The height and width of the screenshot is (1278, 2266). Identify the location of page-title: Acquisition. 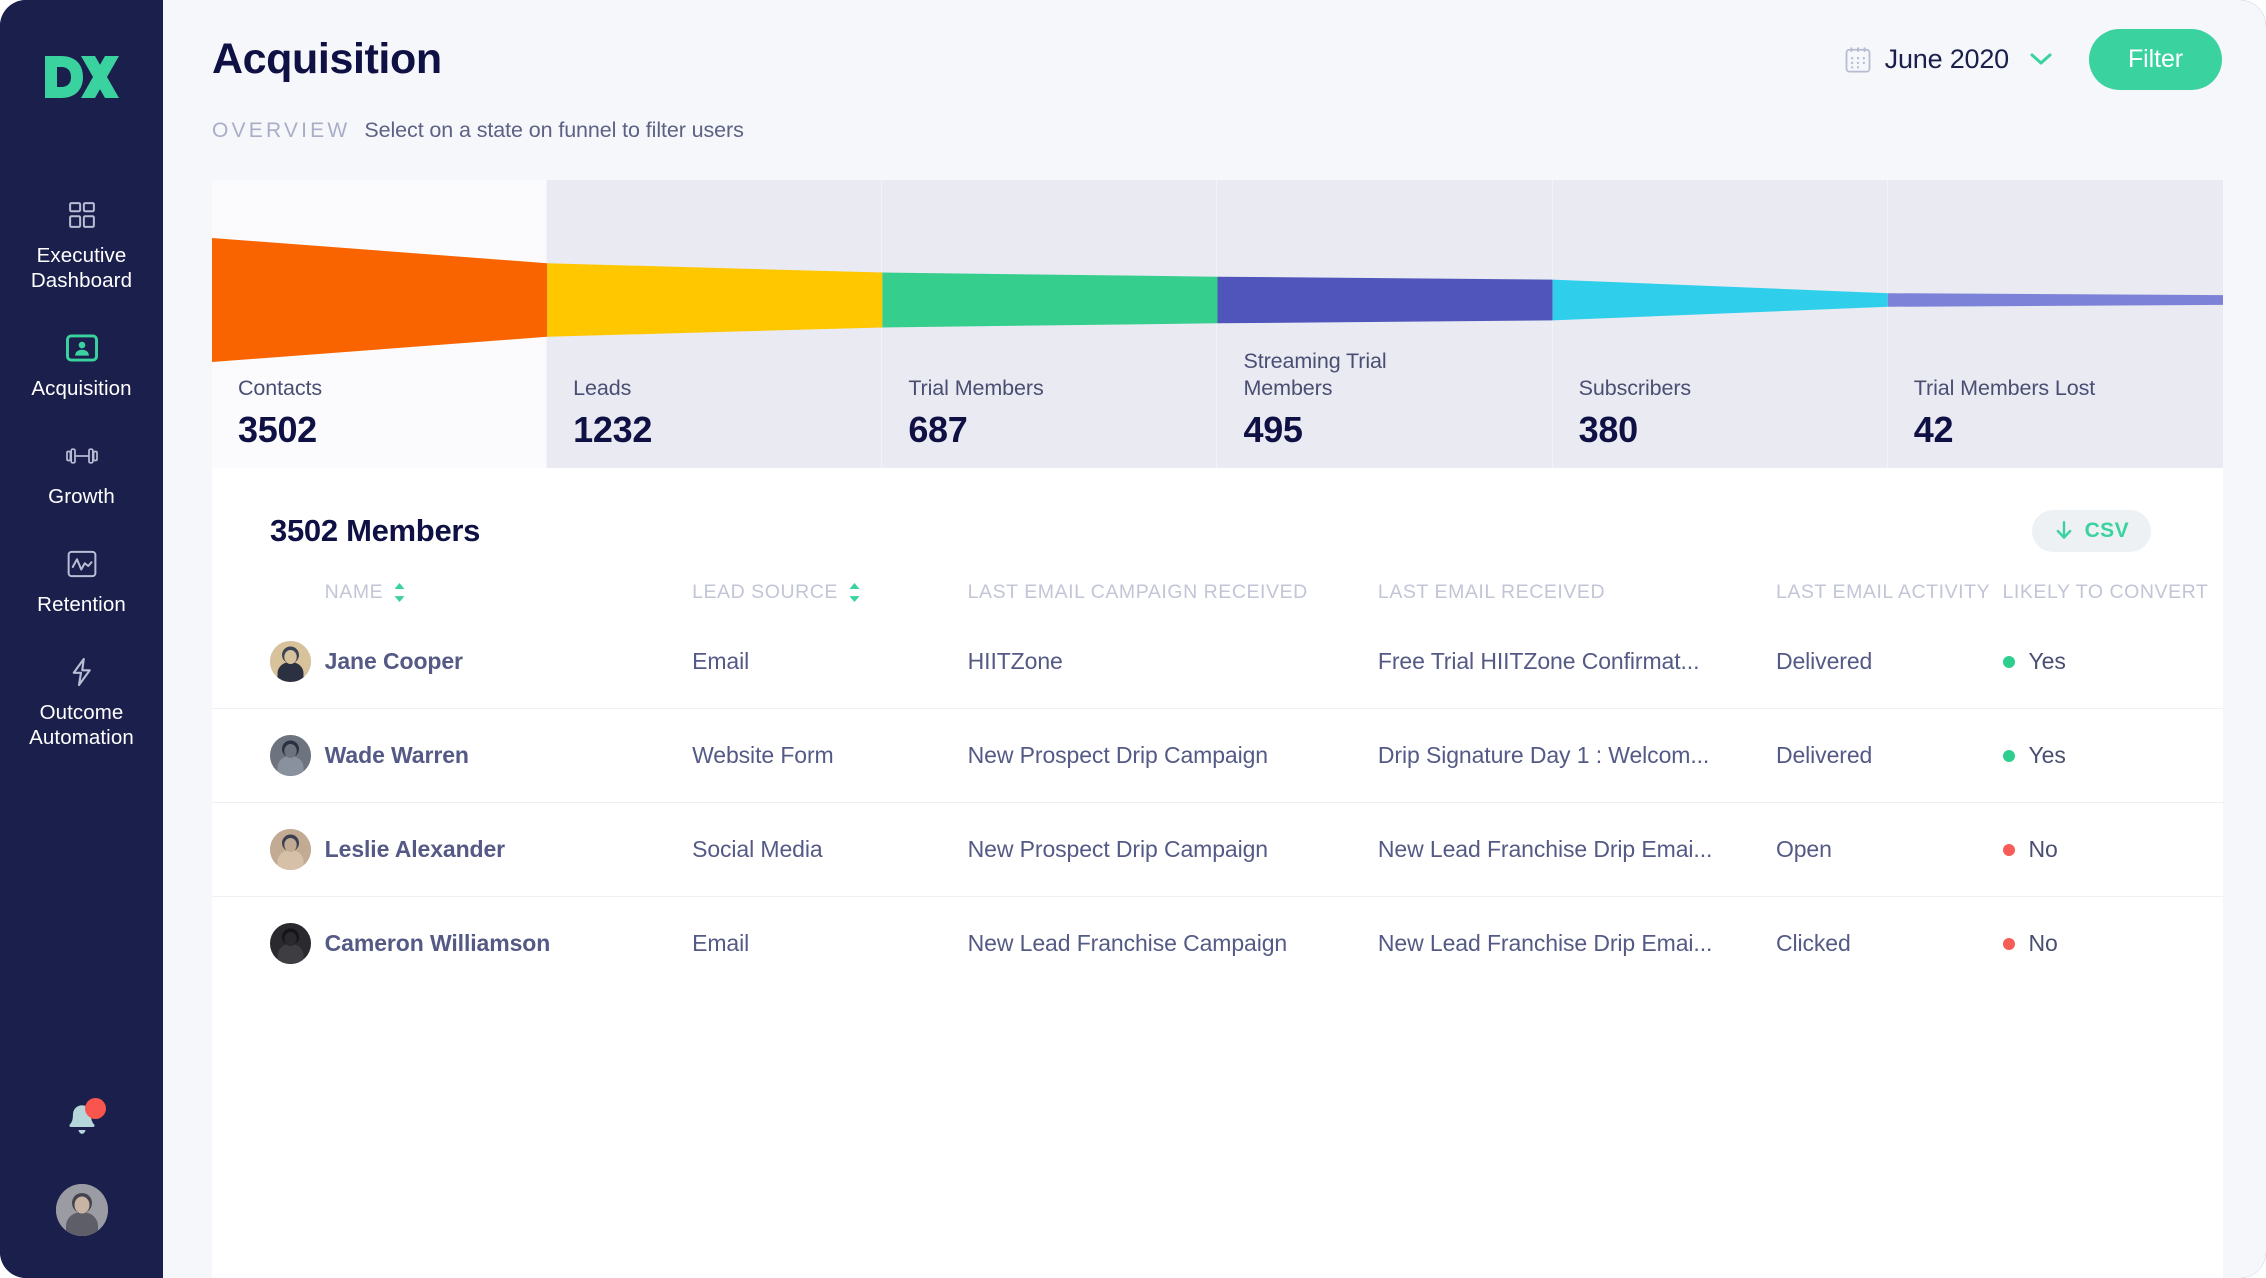
(327, 58).